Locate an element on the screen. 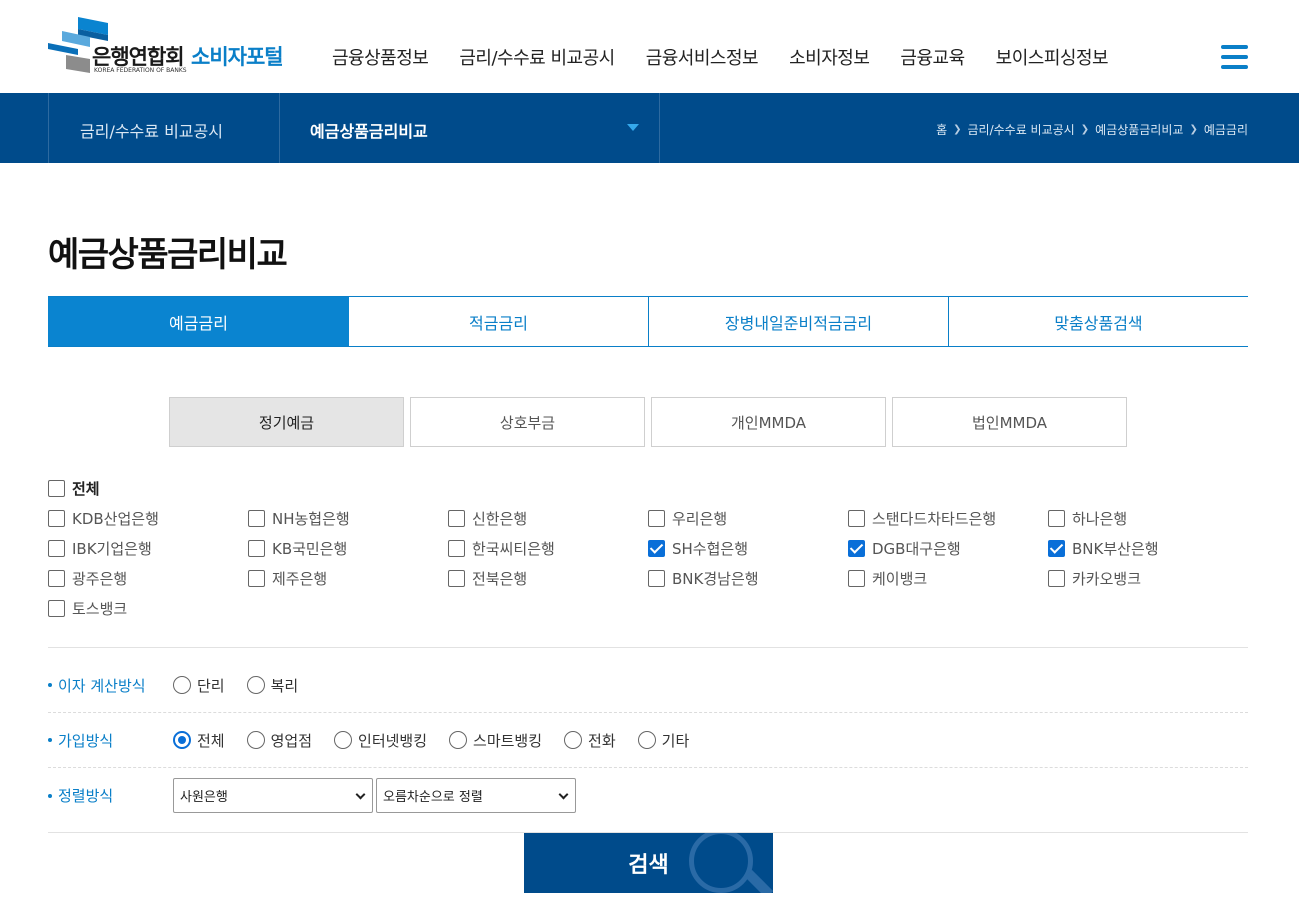 This screenshot has width=1299, height=915. portal-name: 소비자포털 is located at coordinates (237, 57).